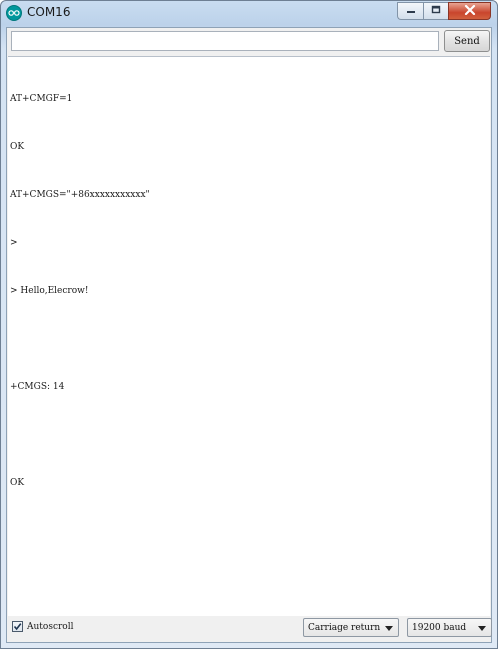 The height and width of the screenshot is (651, 500). What do you see at coordinates (14, 243) in the screenshot?
I see `output-line: >` at bounding box center [14, 243].